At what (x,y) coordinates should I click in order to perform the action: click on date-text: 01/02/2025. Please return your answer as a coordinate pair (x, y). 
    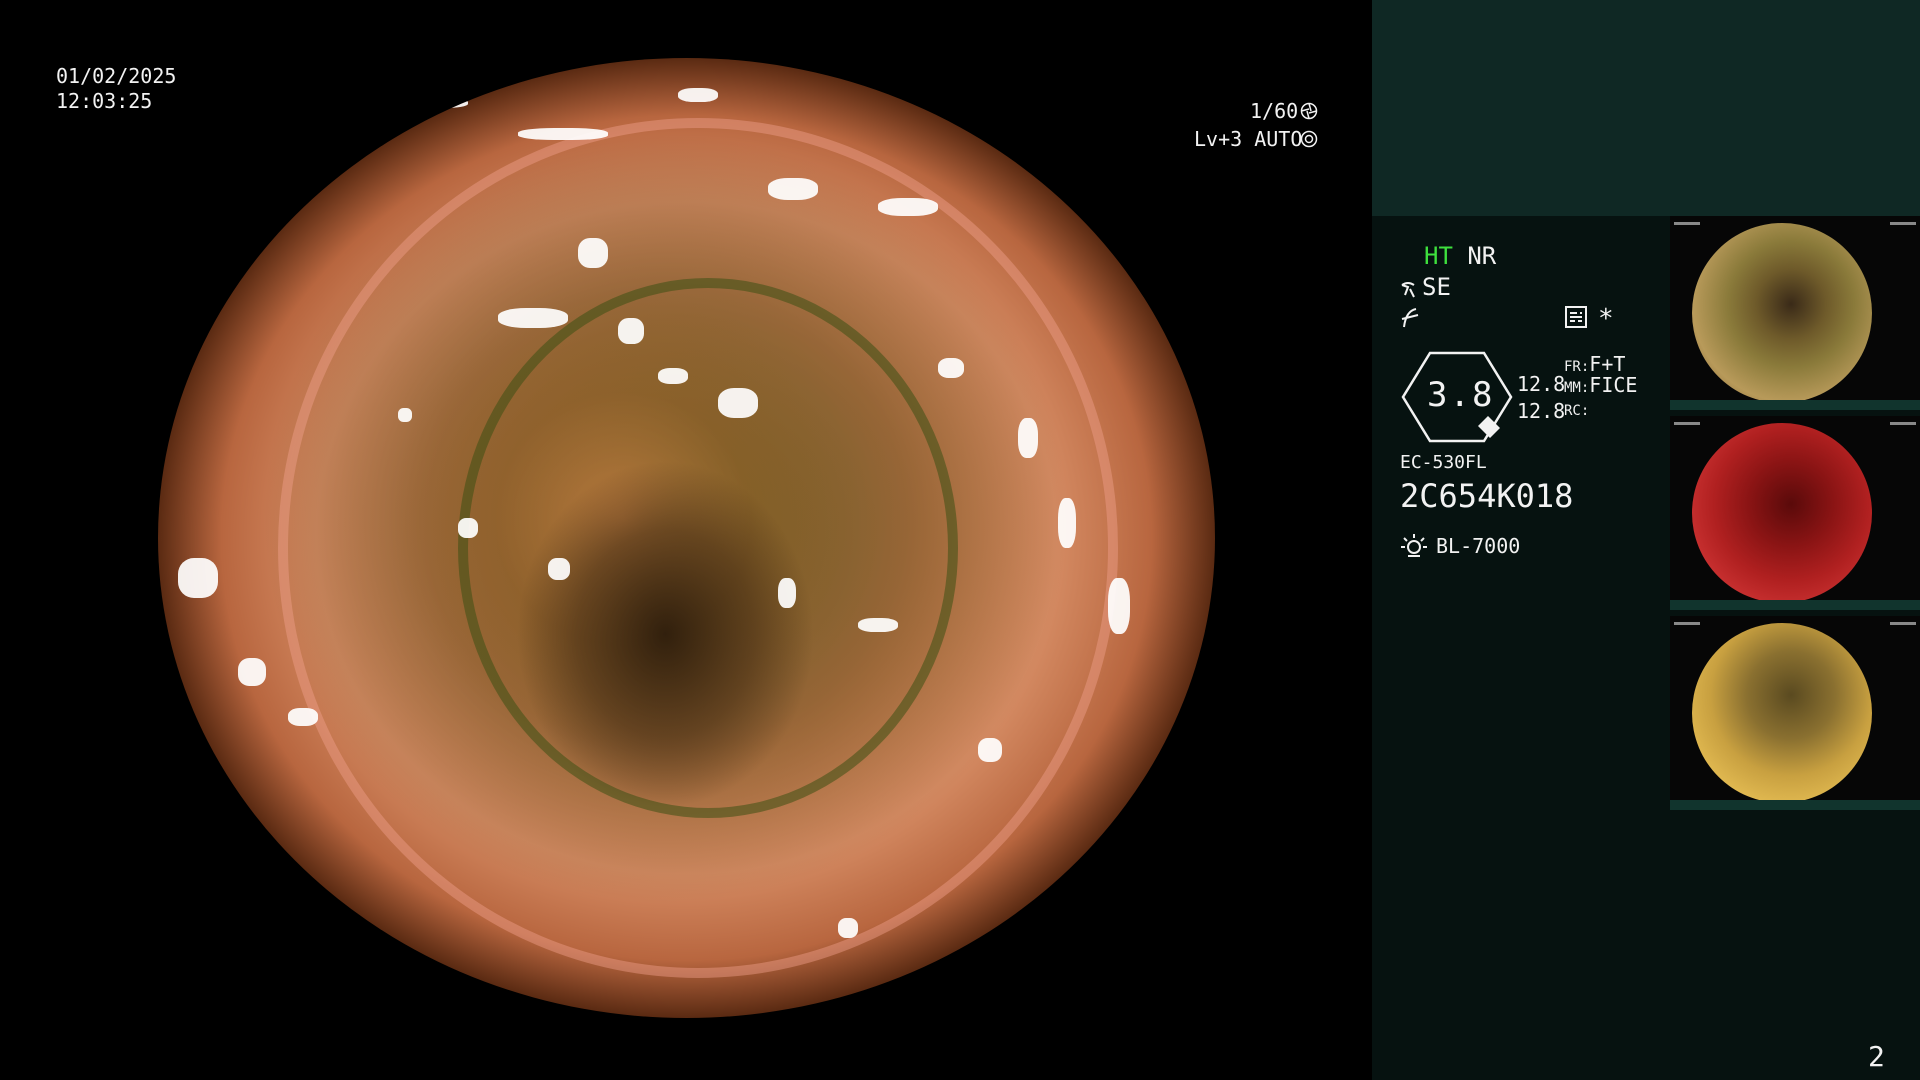
    Looking at the image, I should click on (116, 76).